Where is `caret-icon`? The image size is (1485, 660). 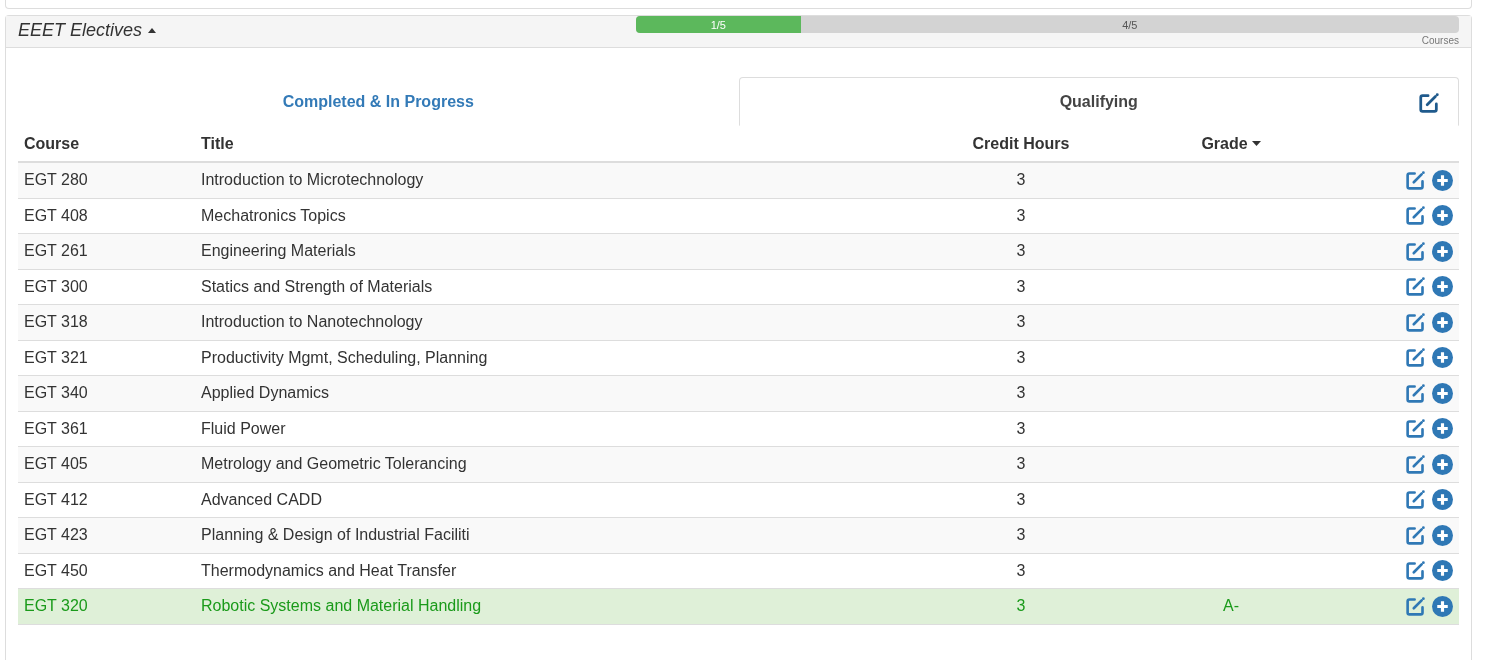
caret-icon is located at coordinates (152, 30).